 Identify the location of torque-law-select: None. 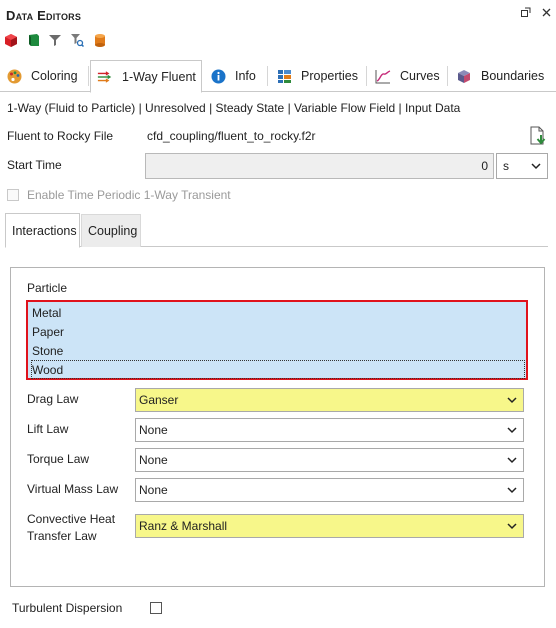
(329, 460).